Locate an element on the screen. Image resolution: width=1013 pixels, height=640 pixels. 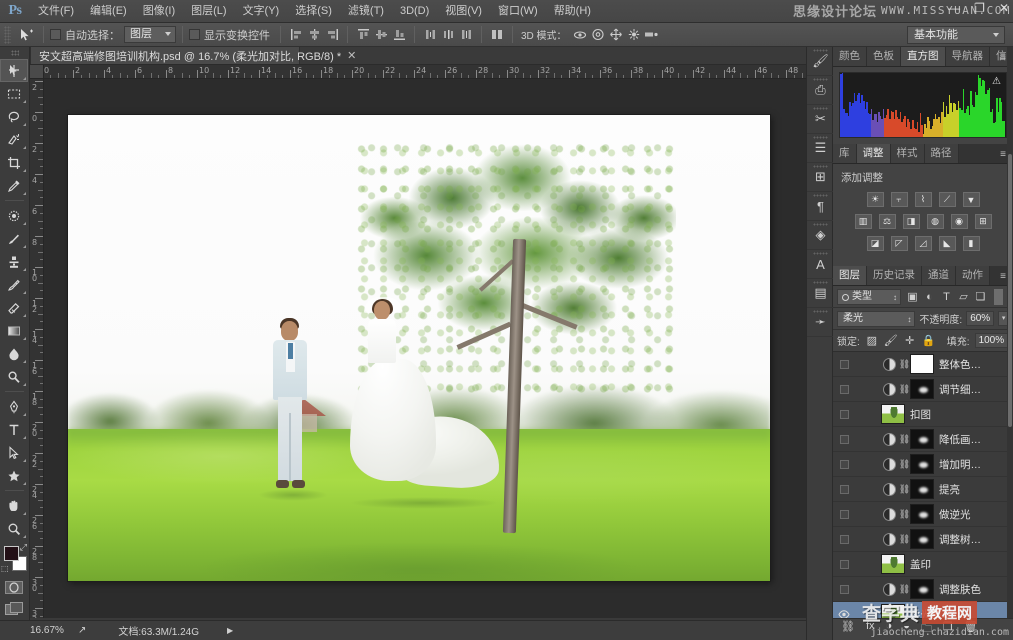
swap-colors-icon: ⤢ is located at coordinates (23, 547).